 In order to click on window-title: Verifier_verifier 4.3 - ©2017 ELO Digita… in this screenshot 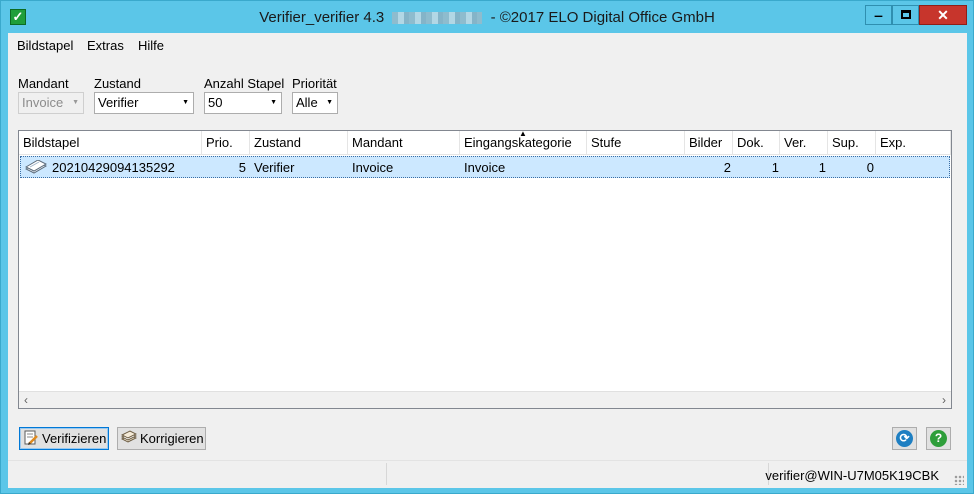, I will do `click(487, 17)`.